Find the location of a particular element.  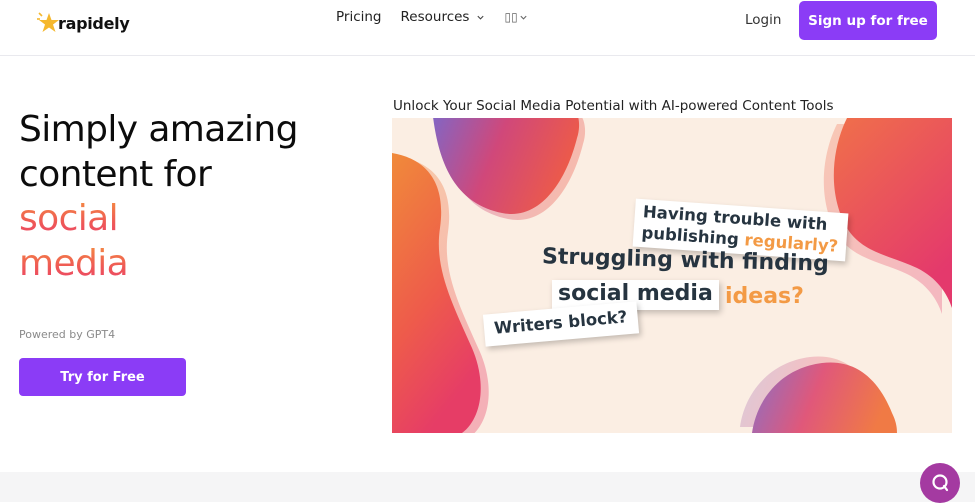

chat-widget-button is located at coordinates (940, 483).